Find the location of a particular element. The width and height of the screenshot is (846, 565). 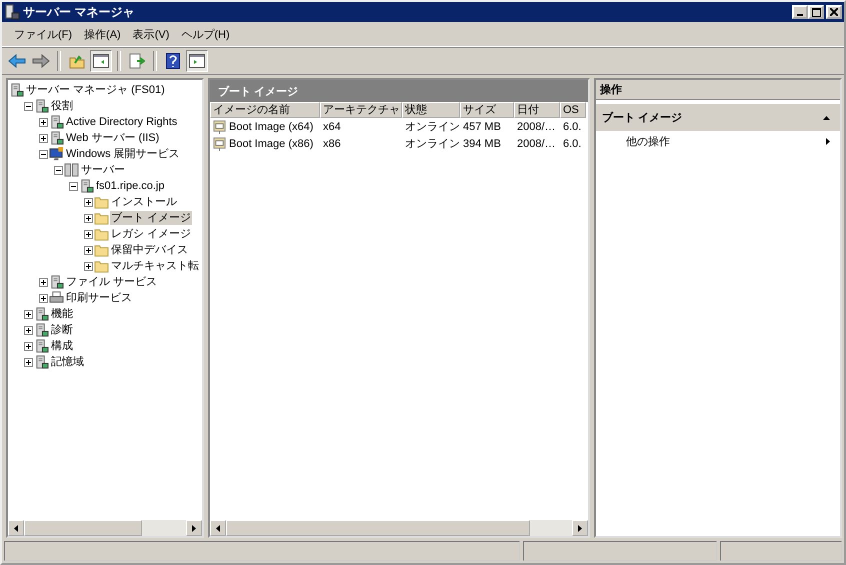

menu-item: 操作(A) is located at coordinates (102, 34).